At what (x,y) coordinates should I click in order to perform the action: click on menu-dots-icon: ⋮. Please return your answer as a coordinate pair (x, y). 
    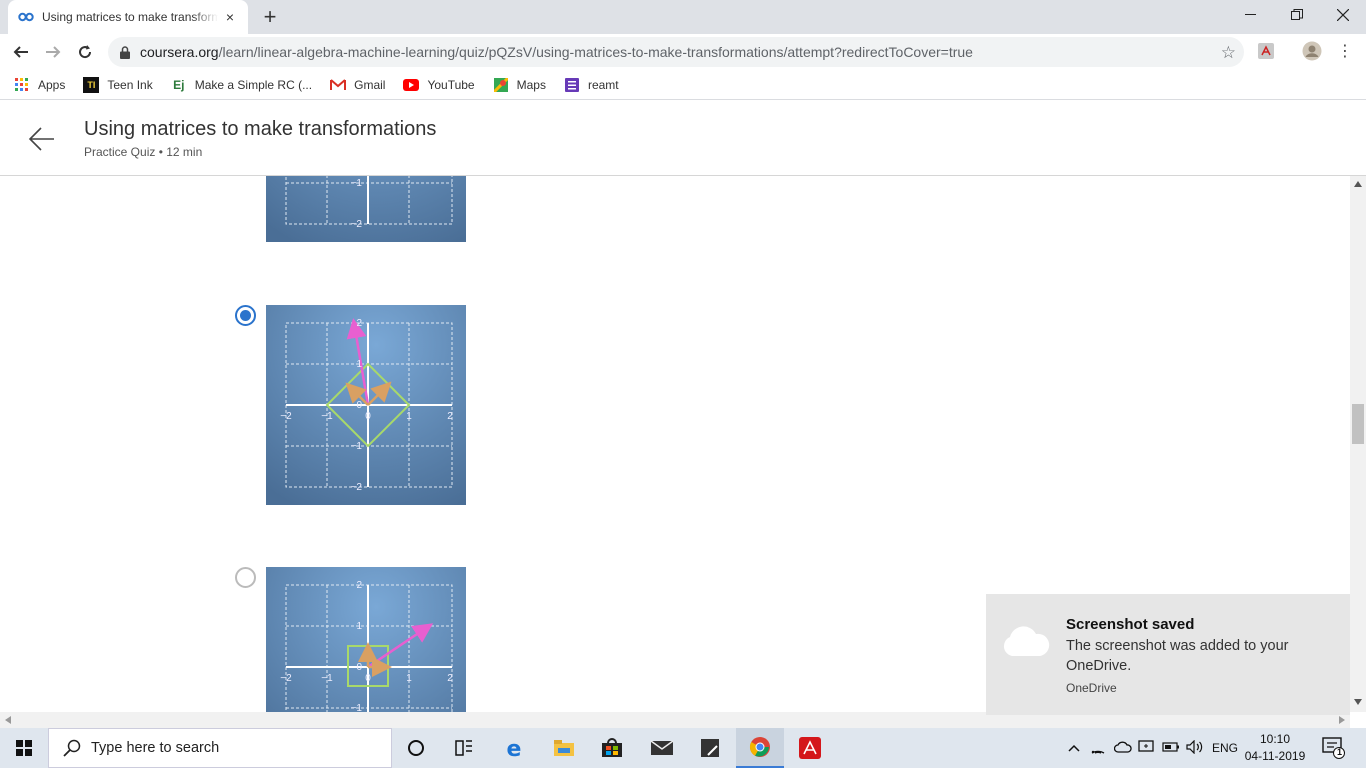
    Looking at the image, I should click on (1345, 52).